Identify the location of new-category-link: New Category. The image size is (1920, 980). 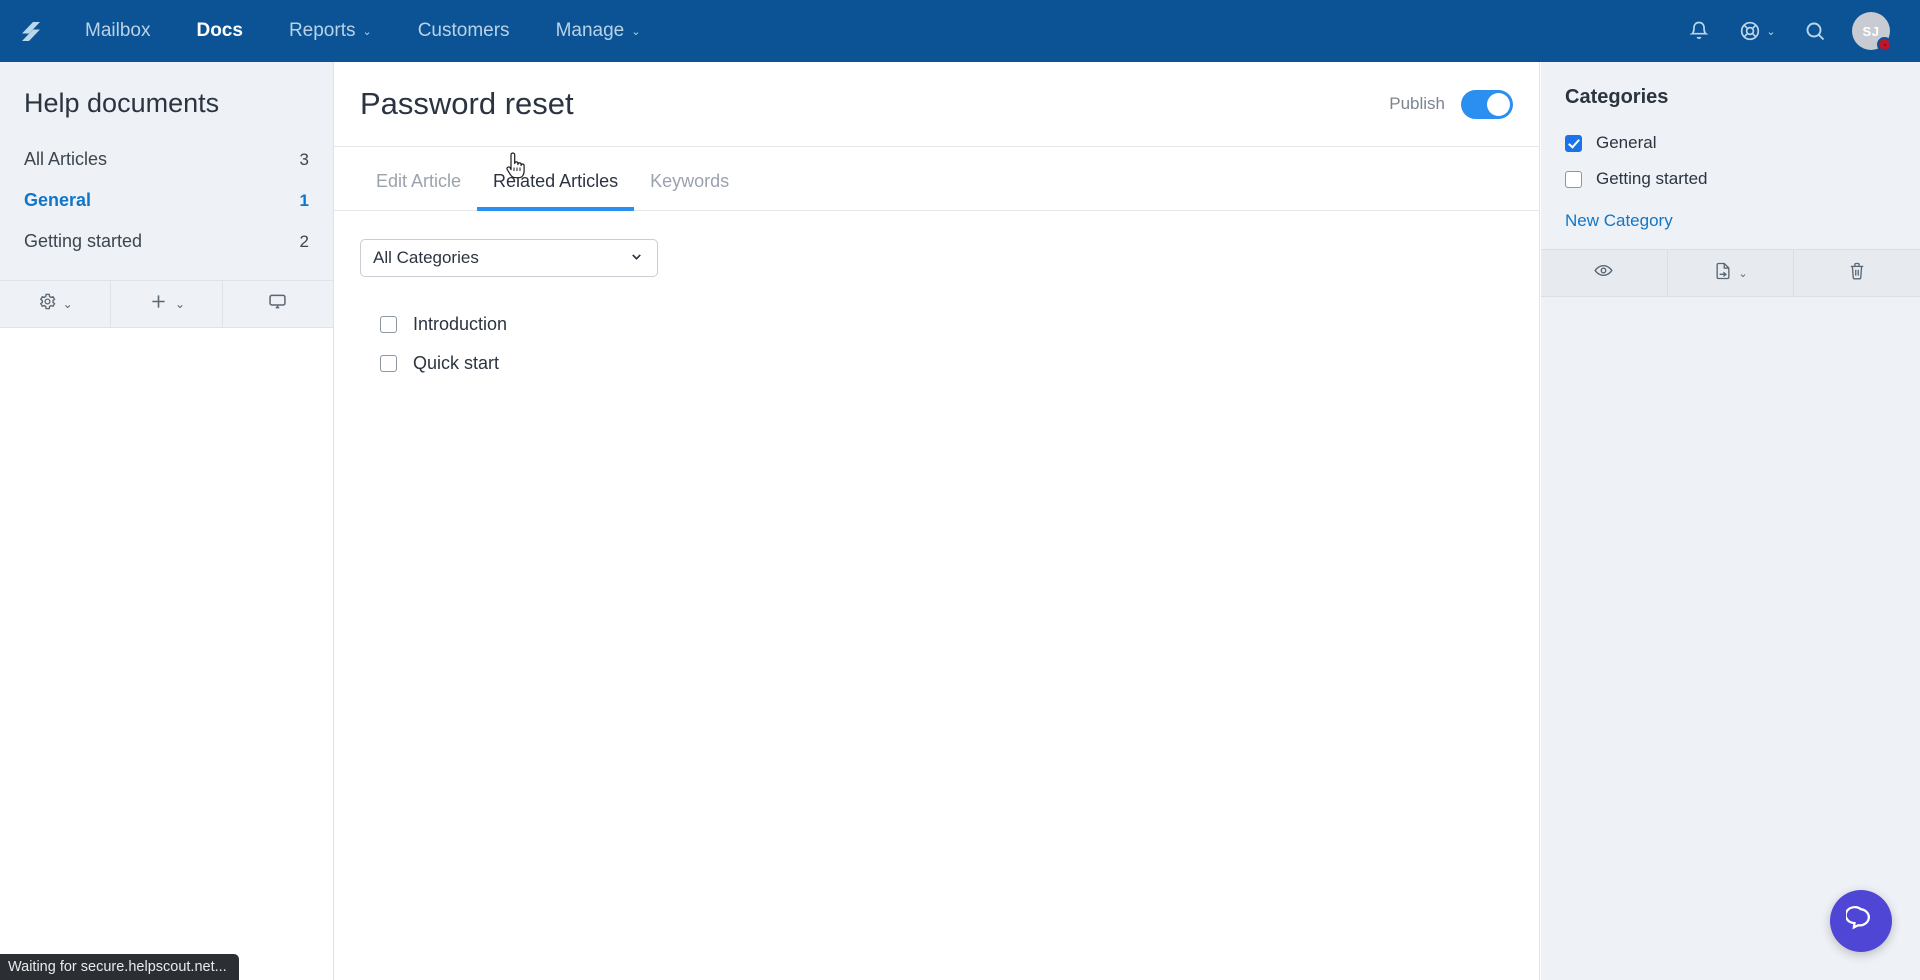
(1730, 225).